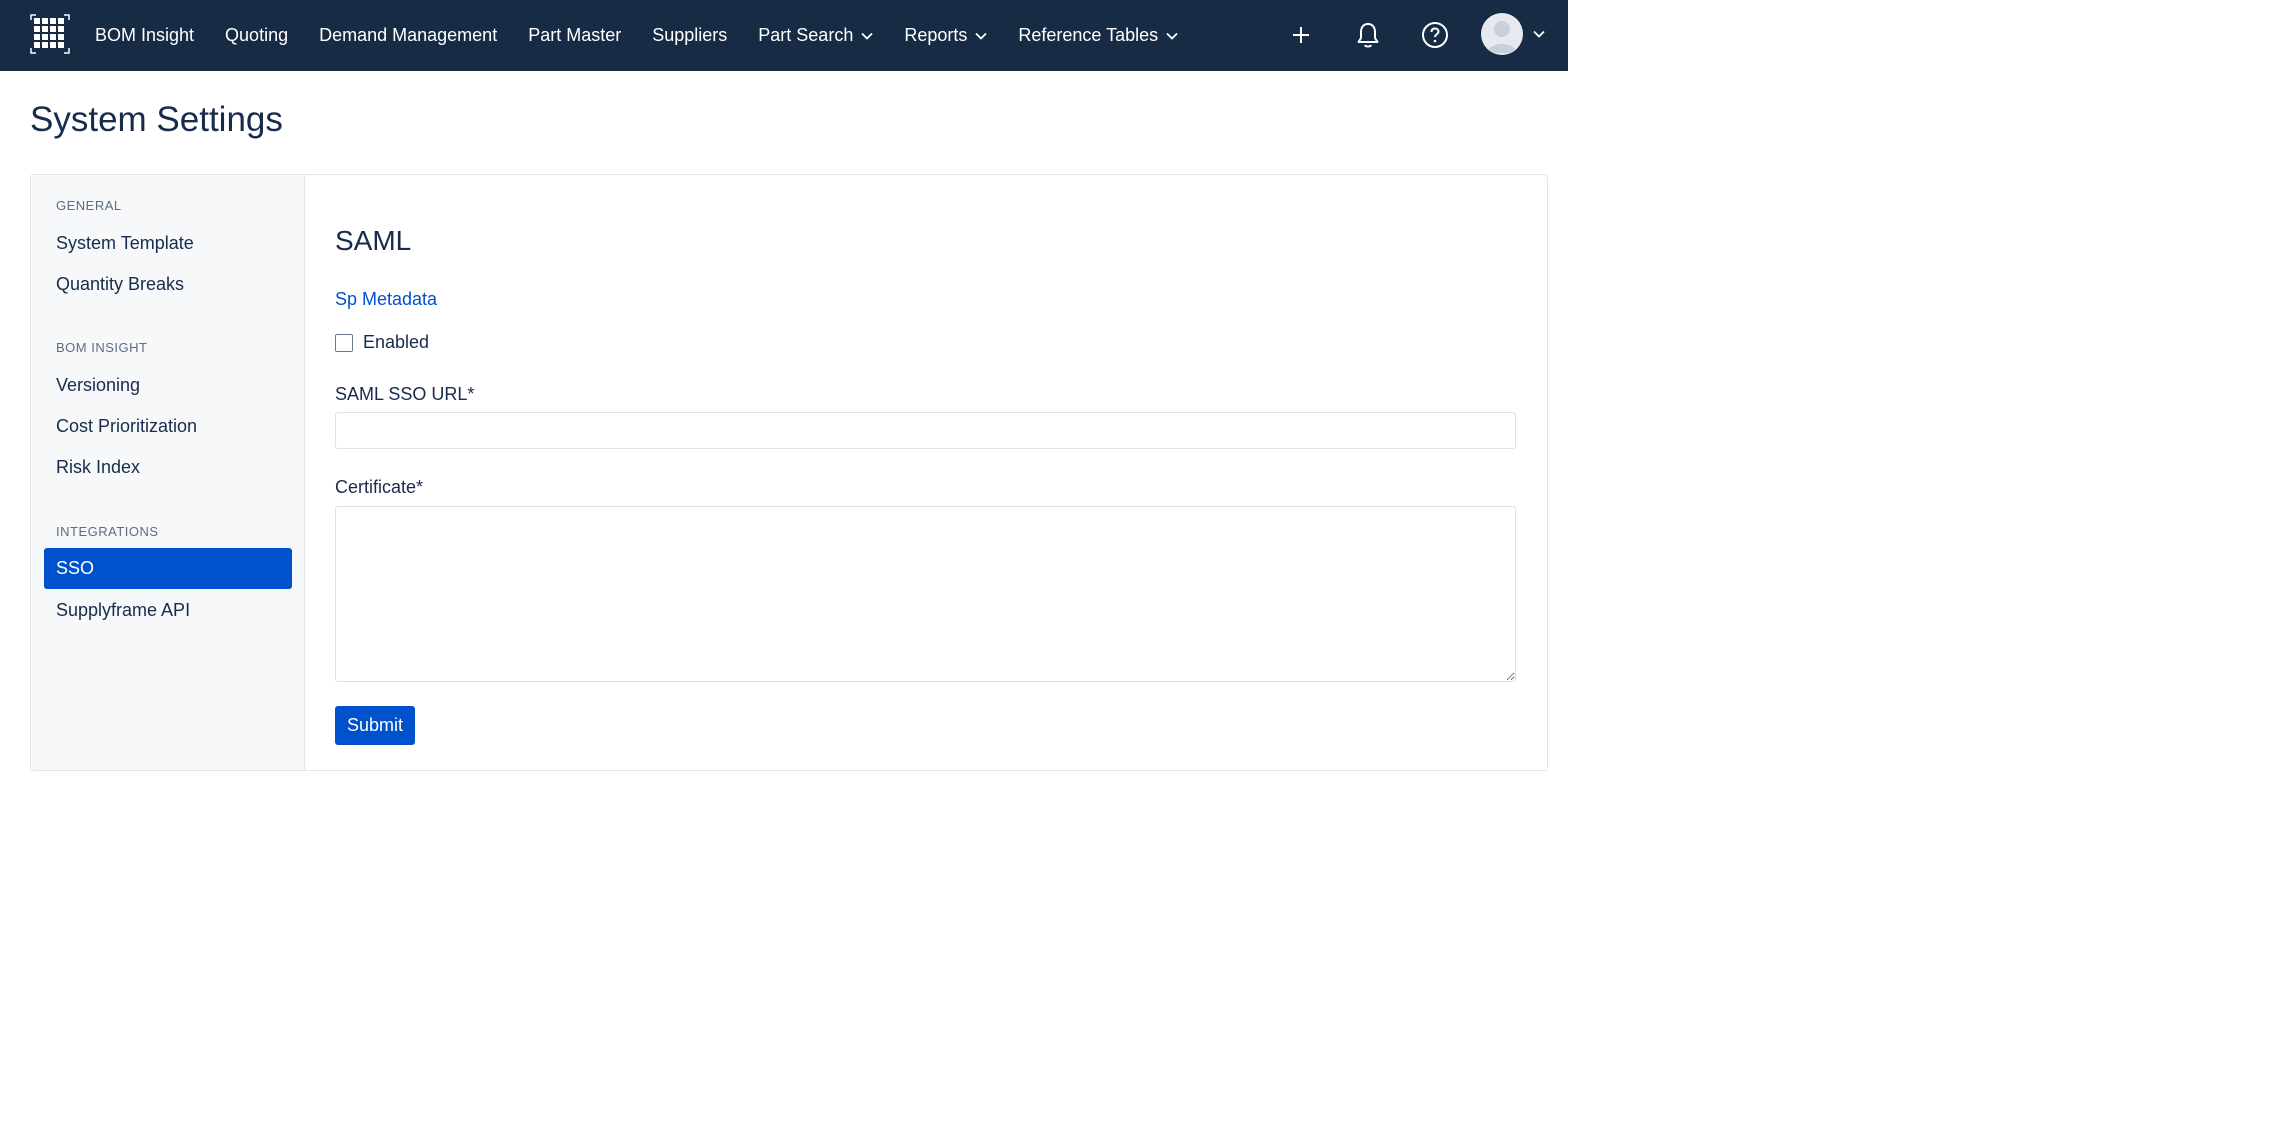 The image size is (2270, 1142). Describe the element at coordinates (1502, 37) in the screenshot. I see `user-avatar-icon` at that location.